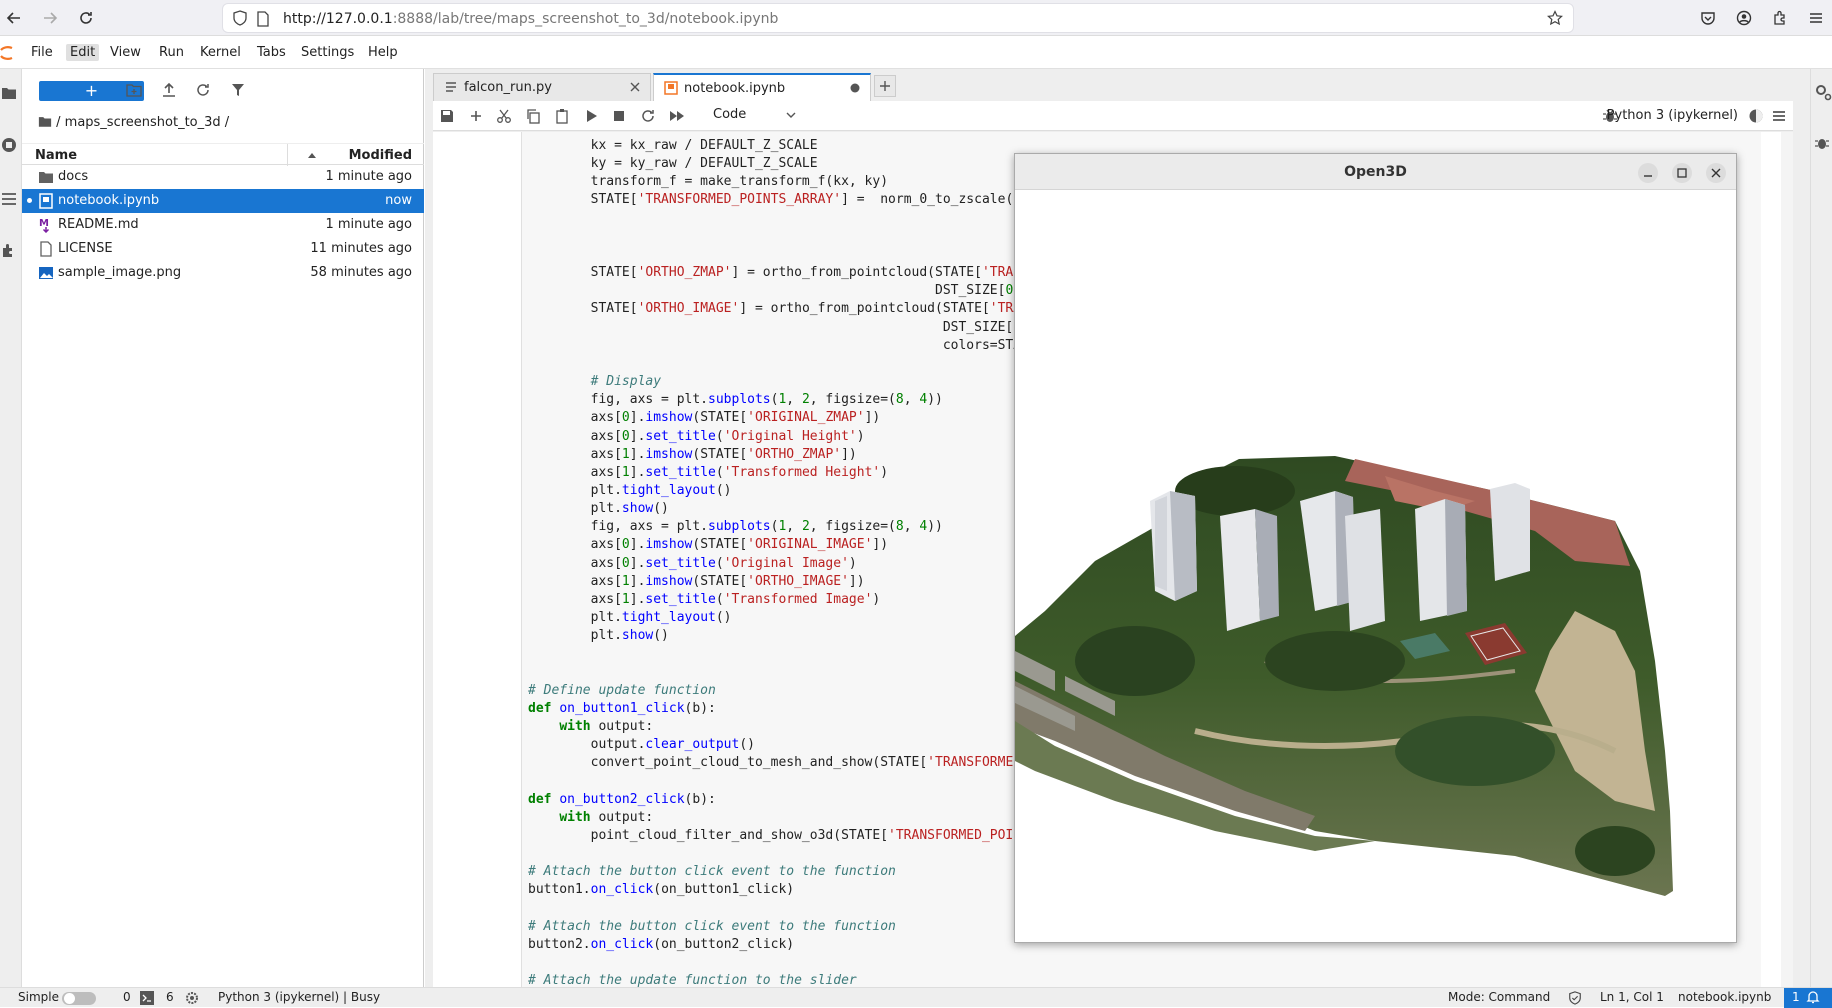 The height and width of the screenshot is (1008, 1832). I want to click on code-line: def on_button2_click(b):, so click(774, 800).